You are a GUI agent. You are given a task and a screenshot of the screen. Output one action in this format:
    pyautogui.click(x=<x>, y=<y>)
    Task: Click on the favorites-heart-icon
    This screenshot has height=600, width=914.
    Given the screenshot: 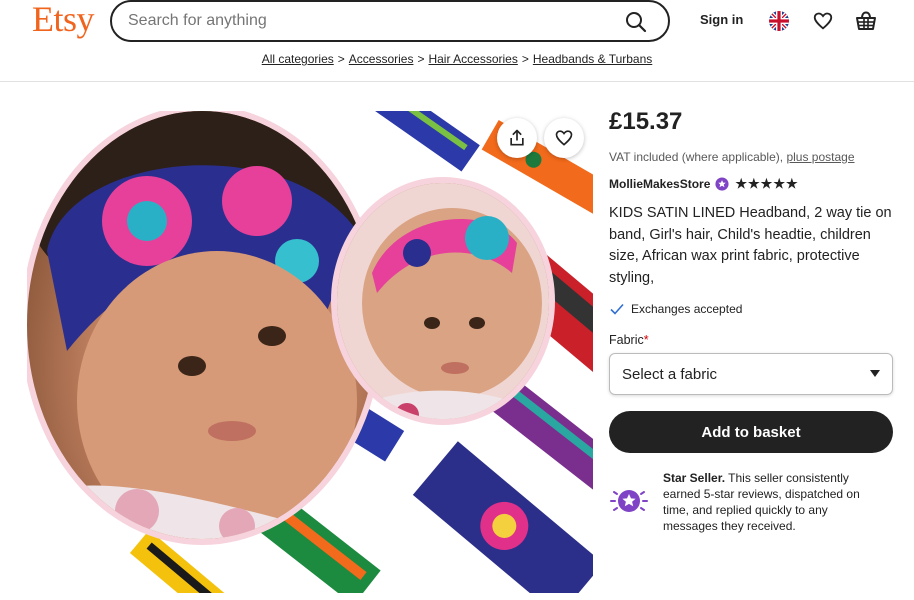 What is the action you would take?
    pyautogui.click(x=823, y=21)
    